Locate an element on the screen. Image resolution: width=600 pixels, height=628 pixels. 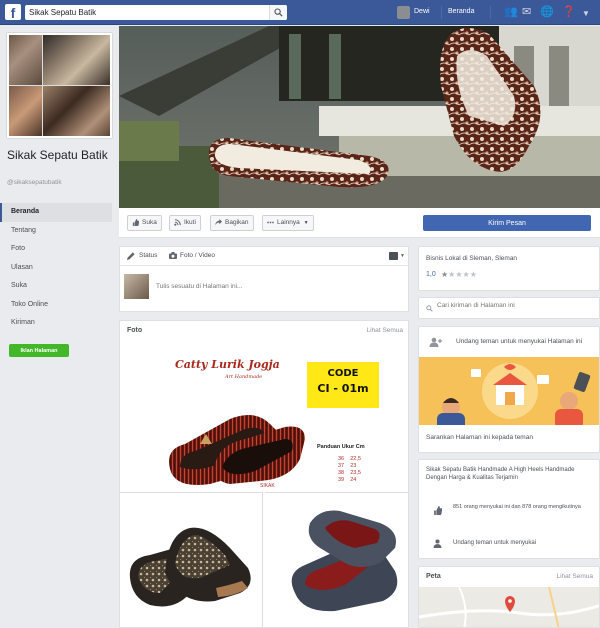
location-map is located at coordinates (509, 606).